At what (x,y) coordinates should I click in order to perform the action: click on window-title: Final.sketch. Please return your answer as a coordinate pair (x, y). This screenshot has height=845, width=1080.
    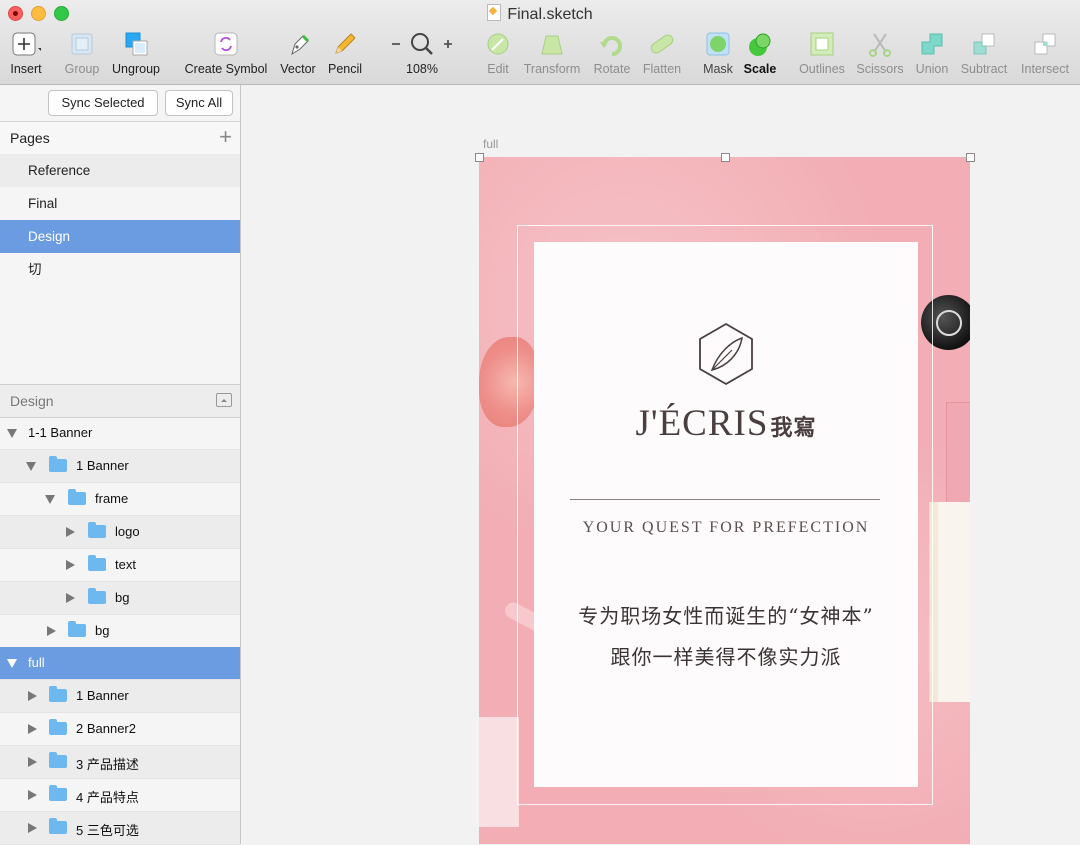
    Looking at the image, I should click on (540, 14).